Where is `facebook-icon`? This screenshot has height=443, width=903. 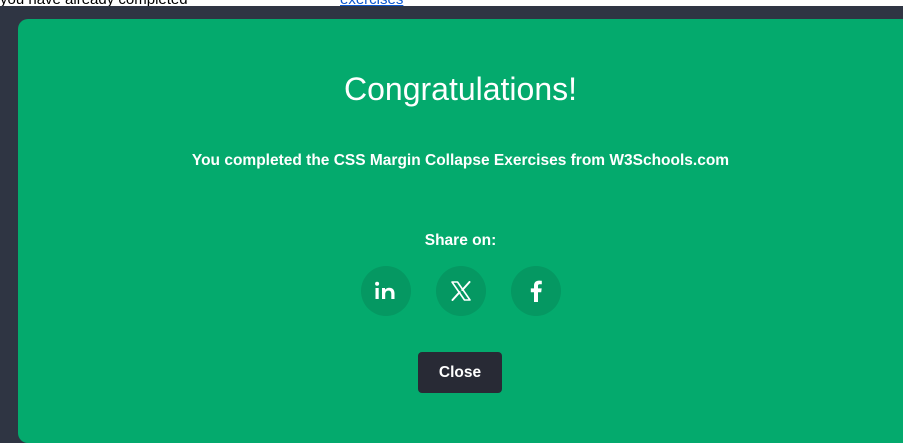
facebook-icon is located at coordinates (536, 291).